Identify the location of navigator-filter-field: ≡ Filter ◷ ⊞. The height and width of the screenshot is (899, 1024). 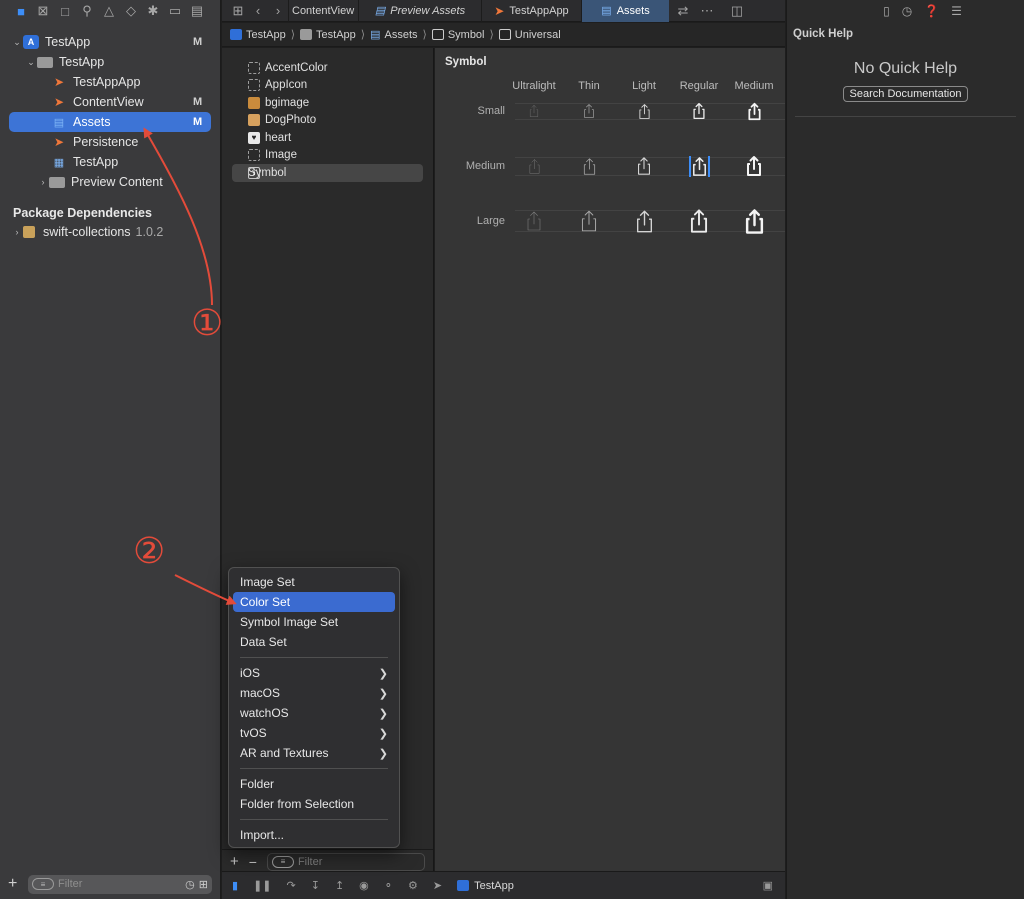
(120, 884).